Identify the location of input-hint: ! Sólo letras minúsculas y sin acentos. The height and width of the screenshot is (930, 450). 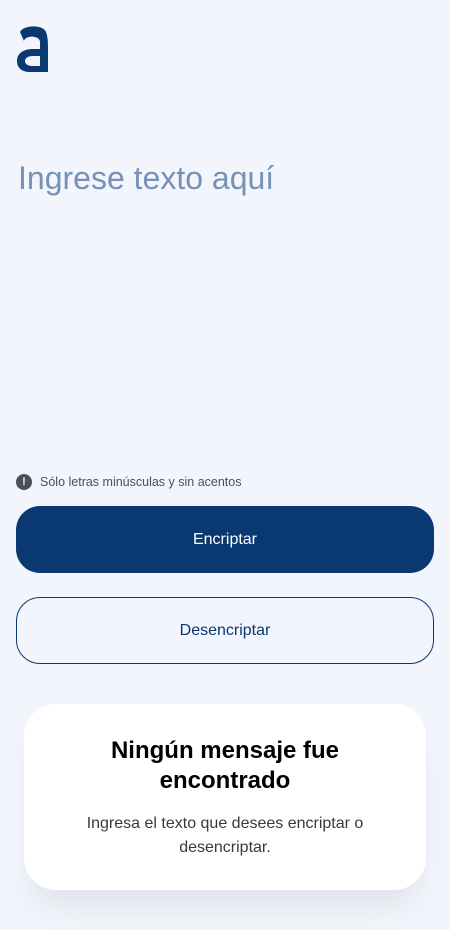
(128, 482).